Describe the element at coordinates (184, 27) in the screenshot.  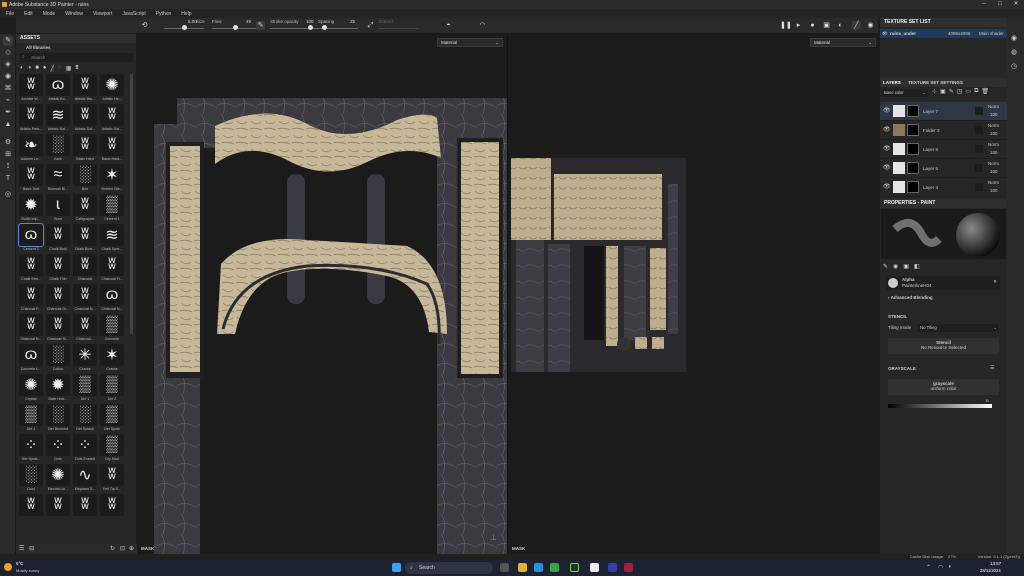
I see `size-slider-knob` at that location.